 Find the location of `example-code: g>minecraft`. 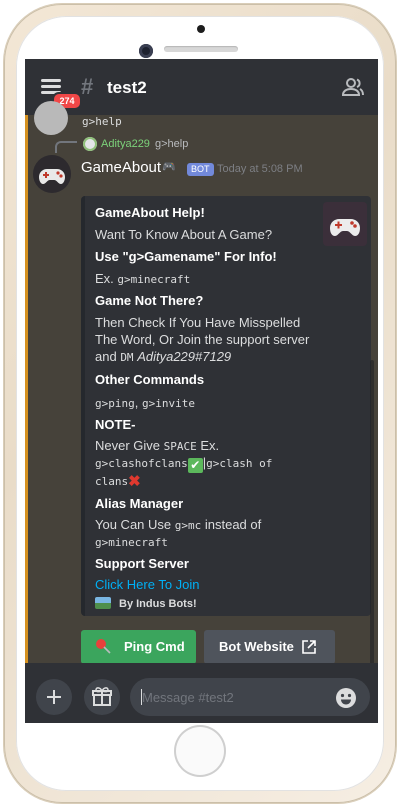

example-code: g>minecraft is located at coordinates (154, 279).